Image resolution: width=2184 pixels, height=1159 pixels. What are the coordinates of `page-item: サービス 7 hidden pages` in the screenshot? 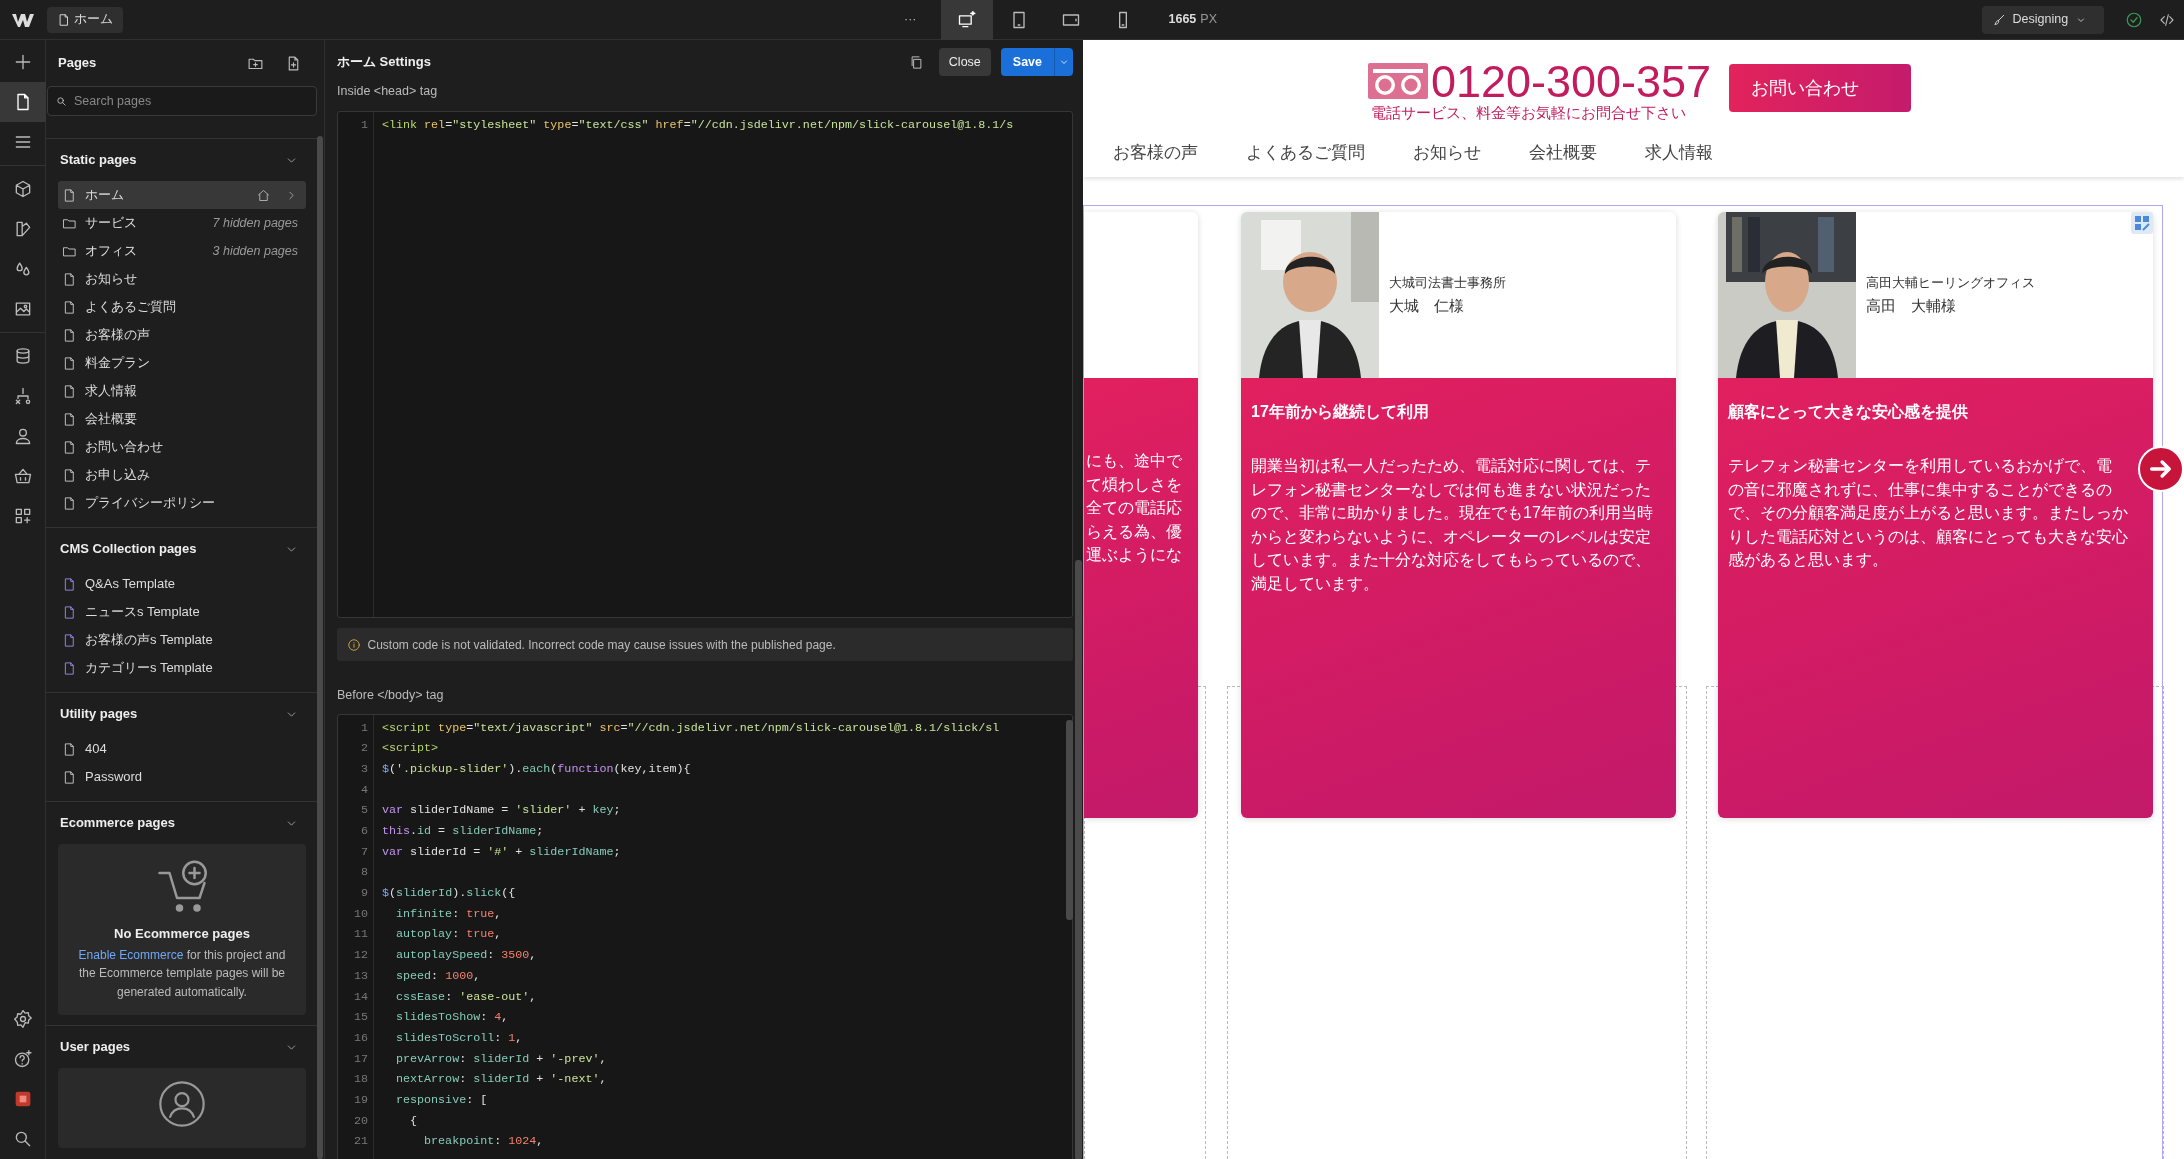 It's located at (182, 223).